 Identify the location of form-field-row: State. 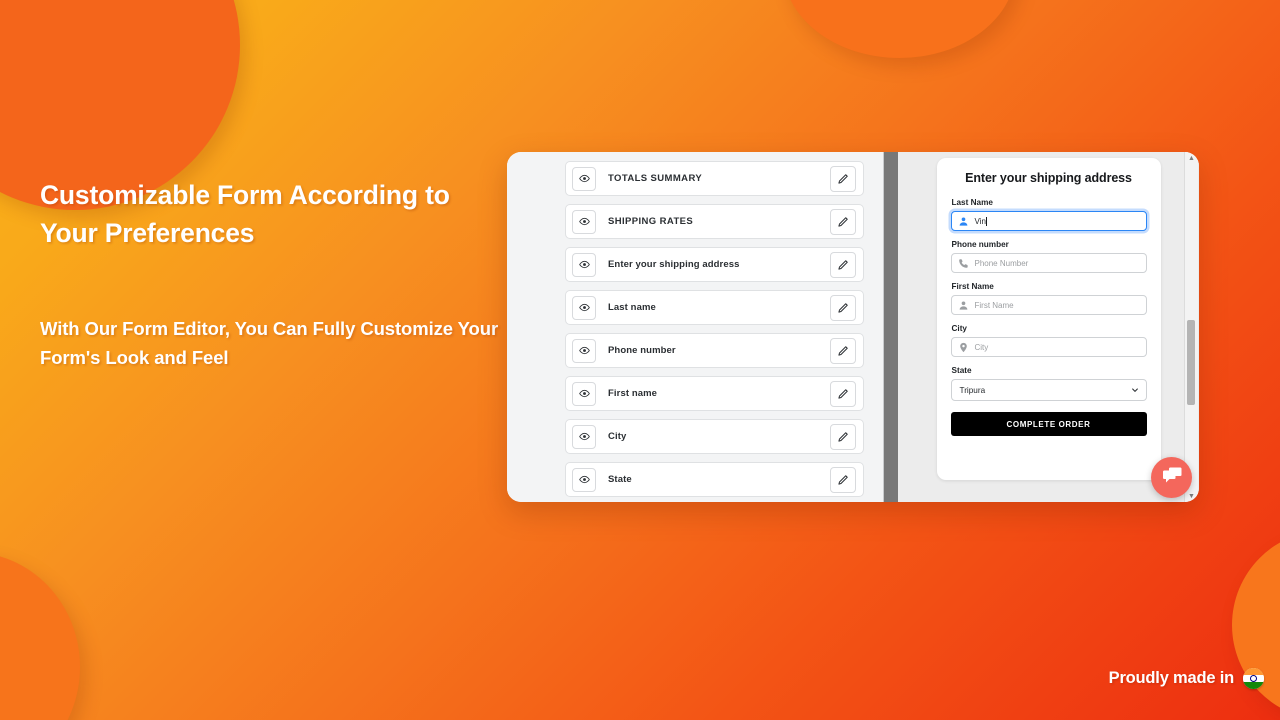
(714, 479).